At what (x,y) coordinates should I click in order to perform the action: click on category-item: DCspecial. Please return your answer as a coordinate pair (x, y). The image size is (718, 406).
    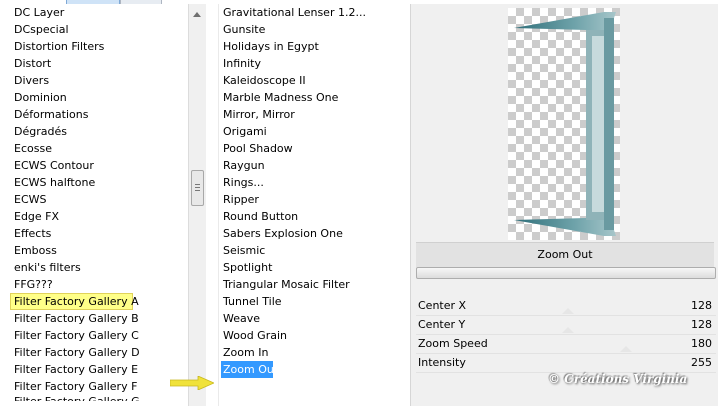
    Looking at the image, I should click on (94, 29).